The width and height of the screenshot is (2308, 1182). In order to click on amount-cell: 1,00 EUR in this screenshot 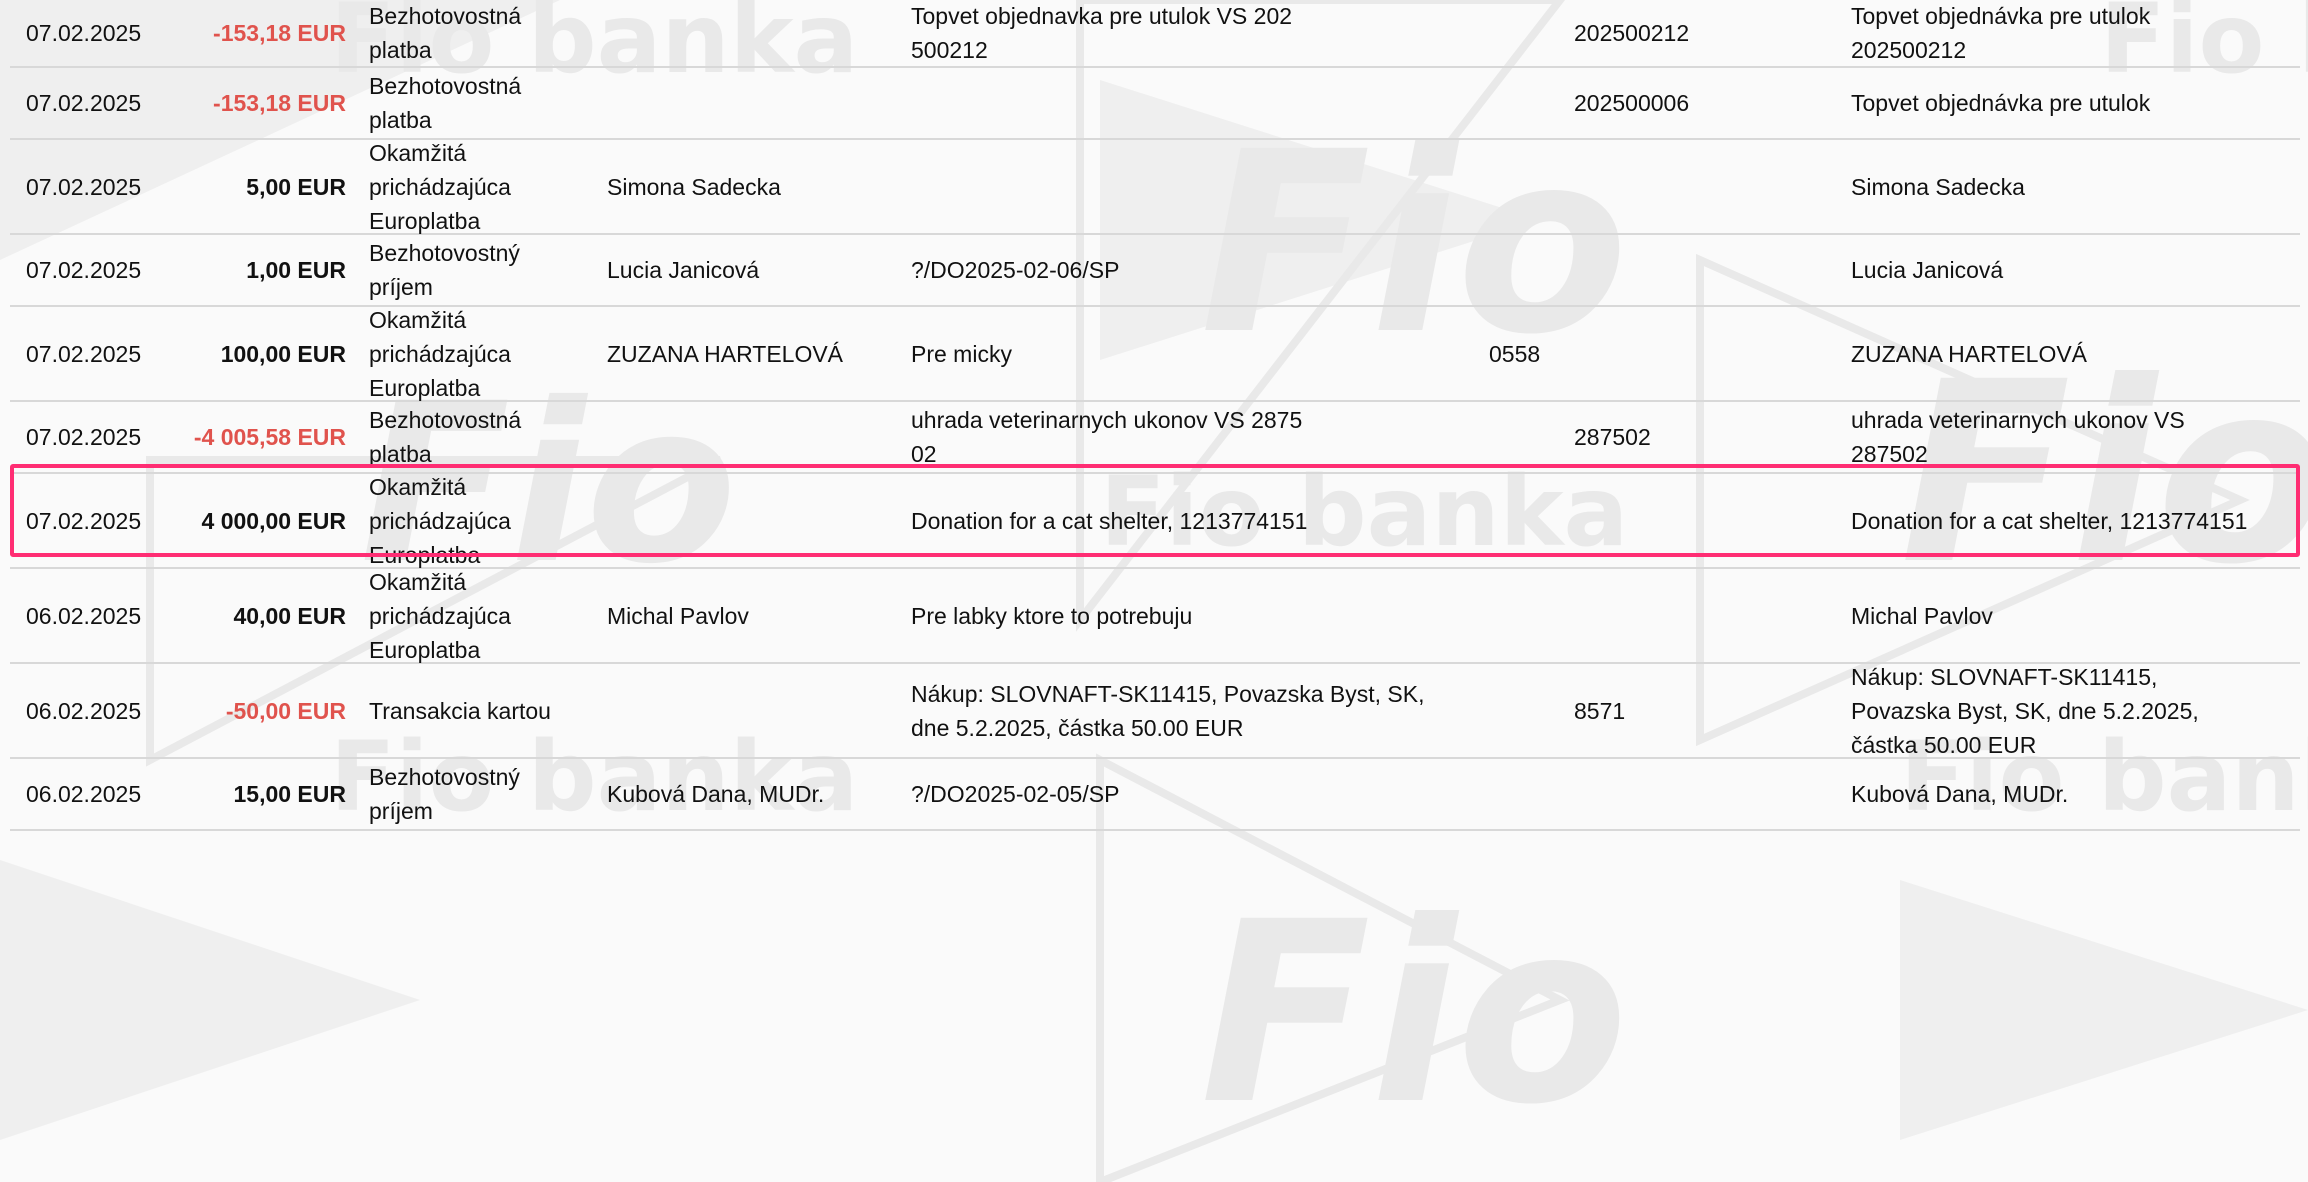, I will do `click(296, 270)`.